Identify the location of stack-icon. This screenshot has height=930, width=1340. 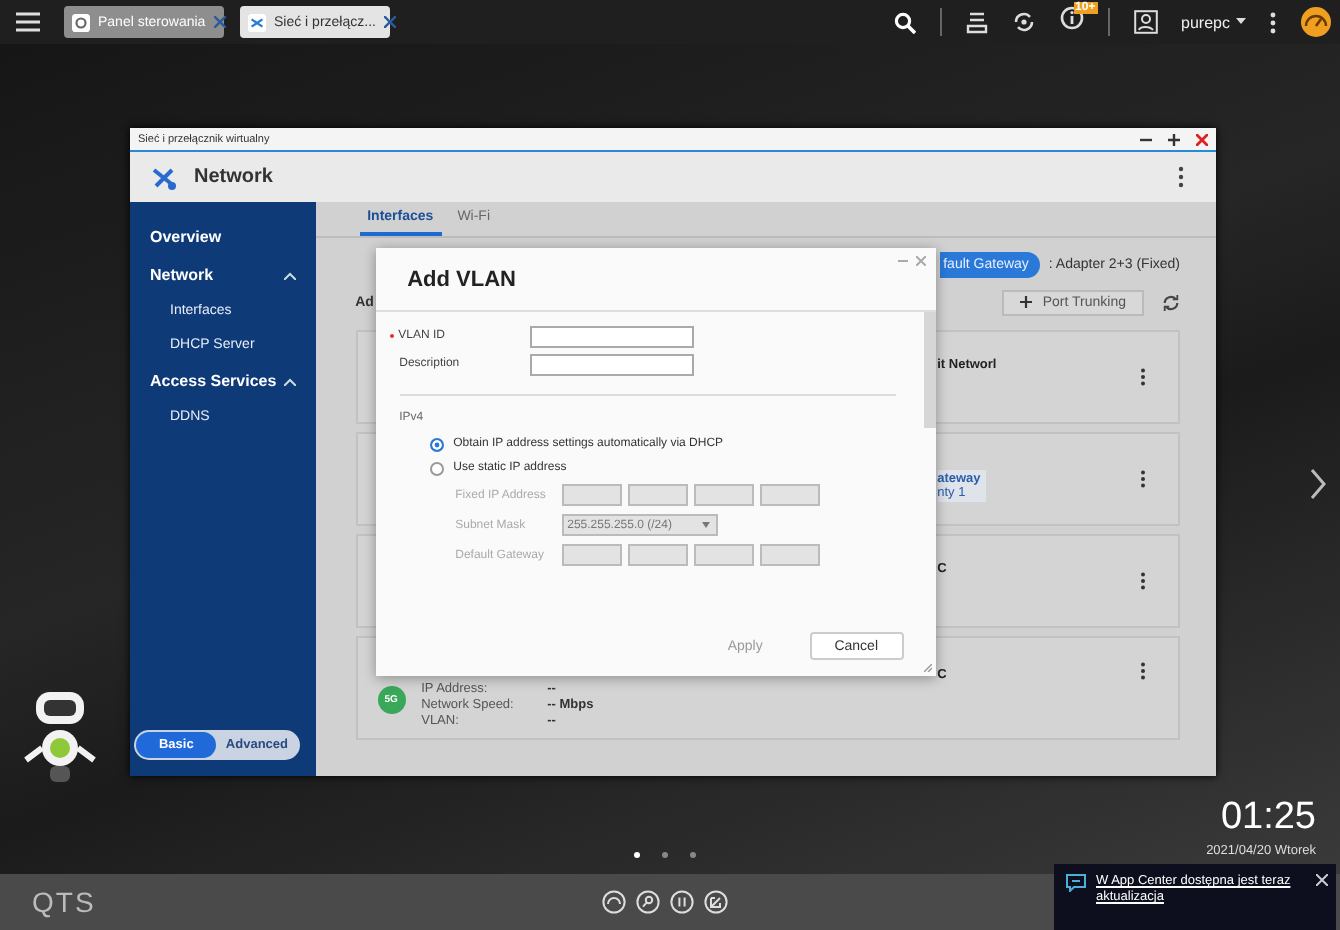
(976, 22).